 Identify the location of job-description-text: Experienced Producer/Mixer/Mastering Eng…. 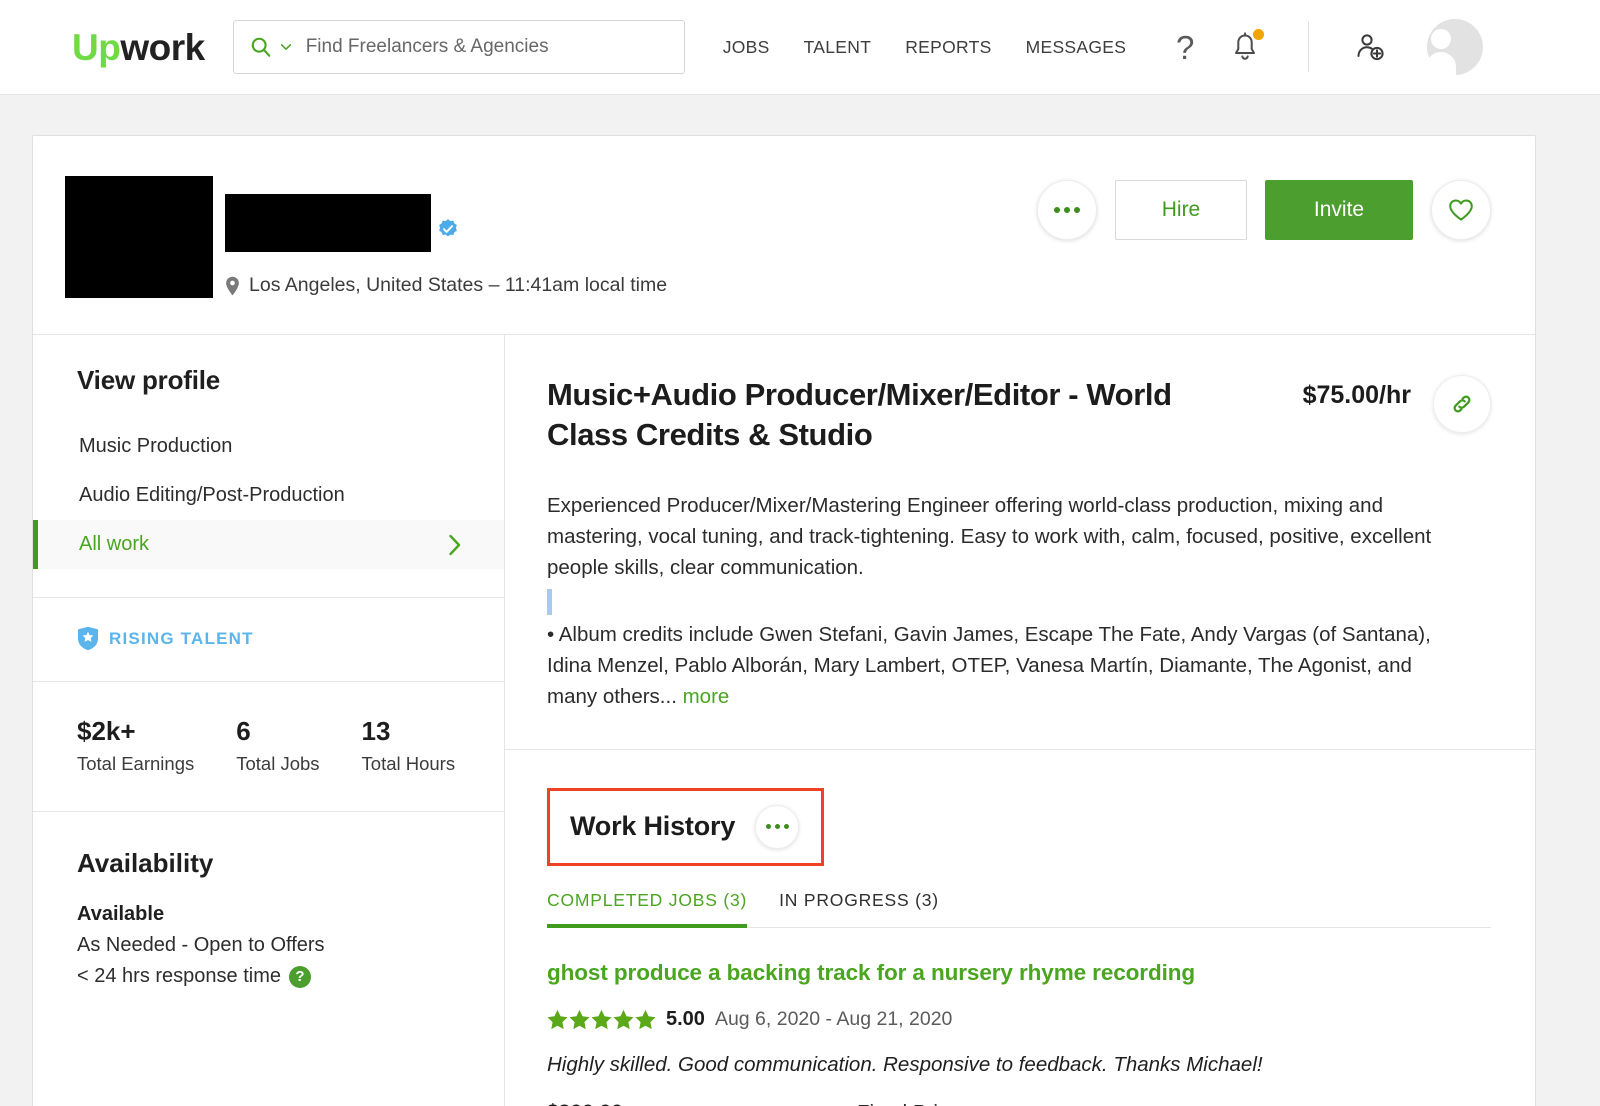
(989, 536).